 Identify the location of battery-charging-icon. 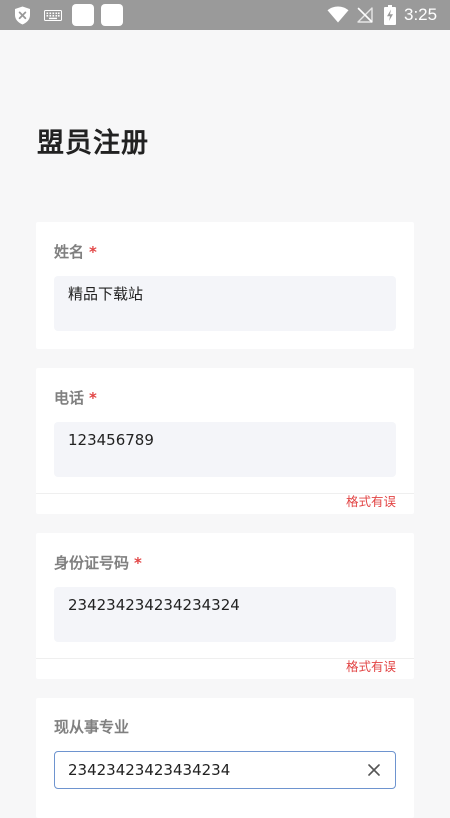
(390, 15).